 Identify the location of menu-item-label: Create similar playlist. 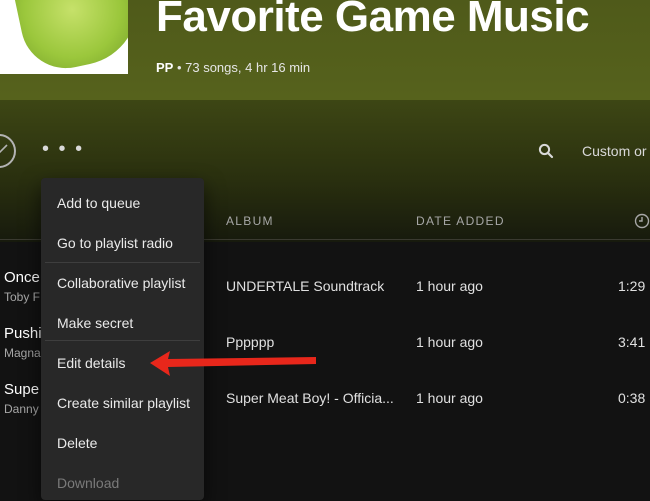
(124, 403).